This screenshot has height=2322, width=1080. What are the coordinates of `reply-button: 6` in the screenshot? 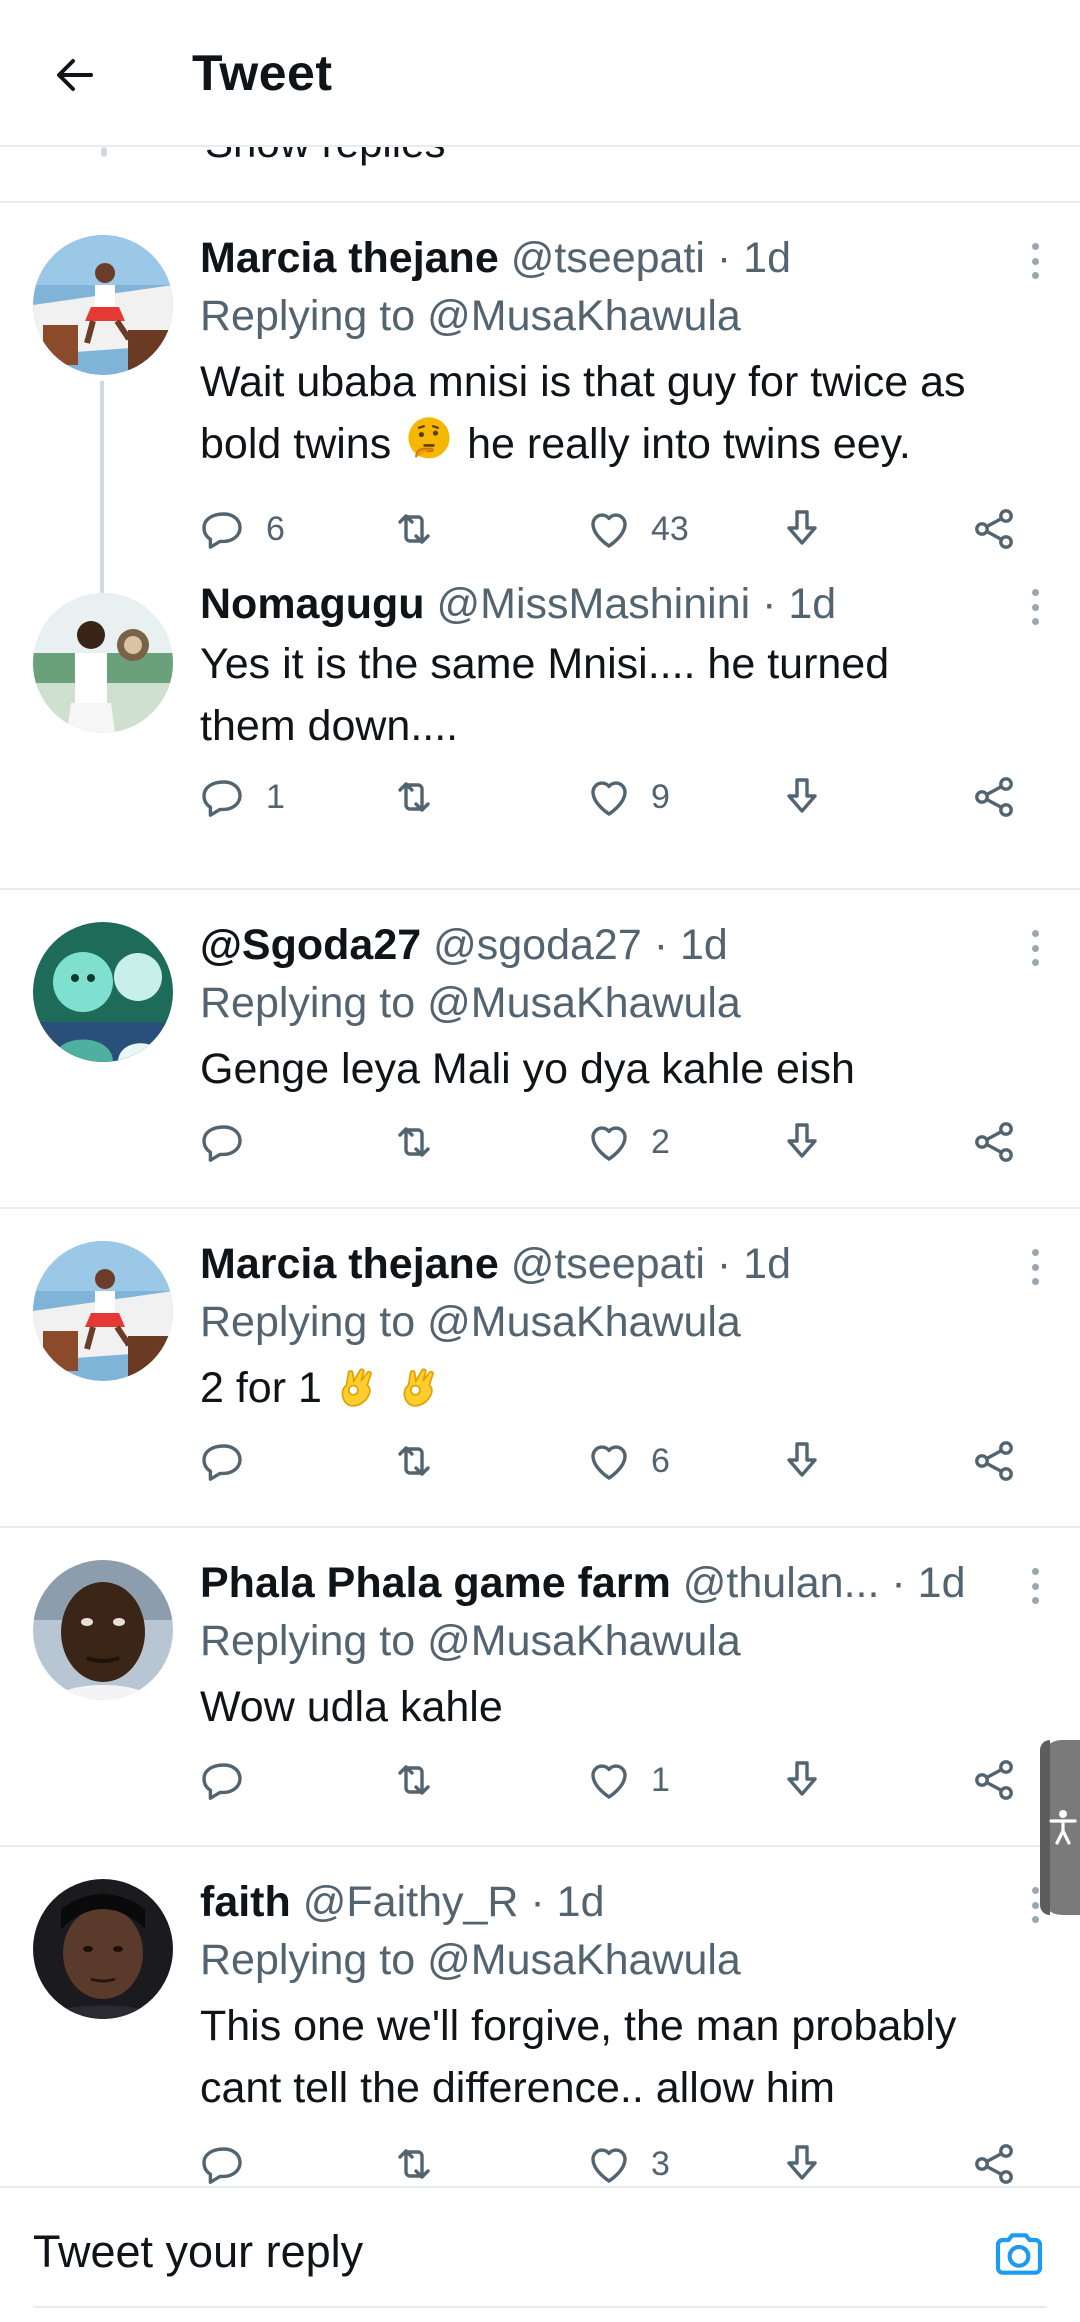 It's located at (242, 529).